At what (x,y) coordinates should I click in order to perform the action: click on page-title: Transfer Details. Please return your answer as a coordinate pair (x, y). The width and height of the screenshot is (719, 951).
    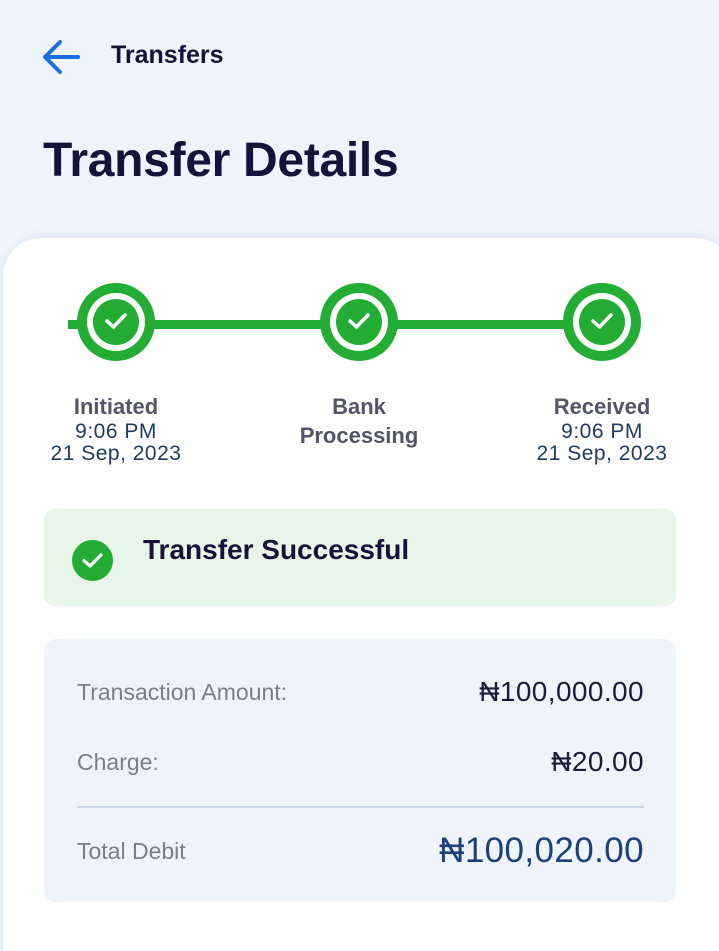
    Looking at the image, I should click on (221, 160).